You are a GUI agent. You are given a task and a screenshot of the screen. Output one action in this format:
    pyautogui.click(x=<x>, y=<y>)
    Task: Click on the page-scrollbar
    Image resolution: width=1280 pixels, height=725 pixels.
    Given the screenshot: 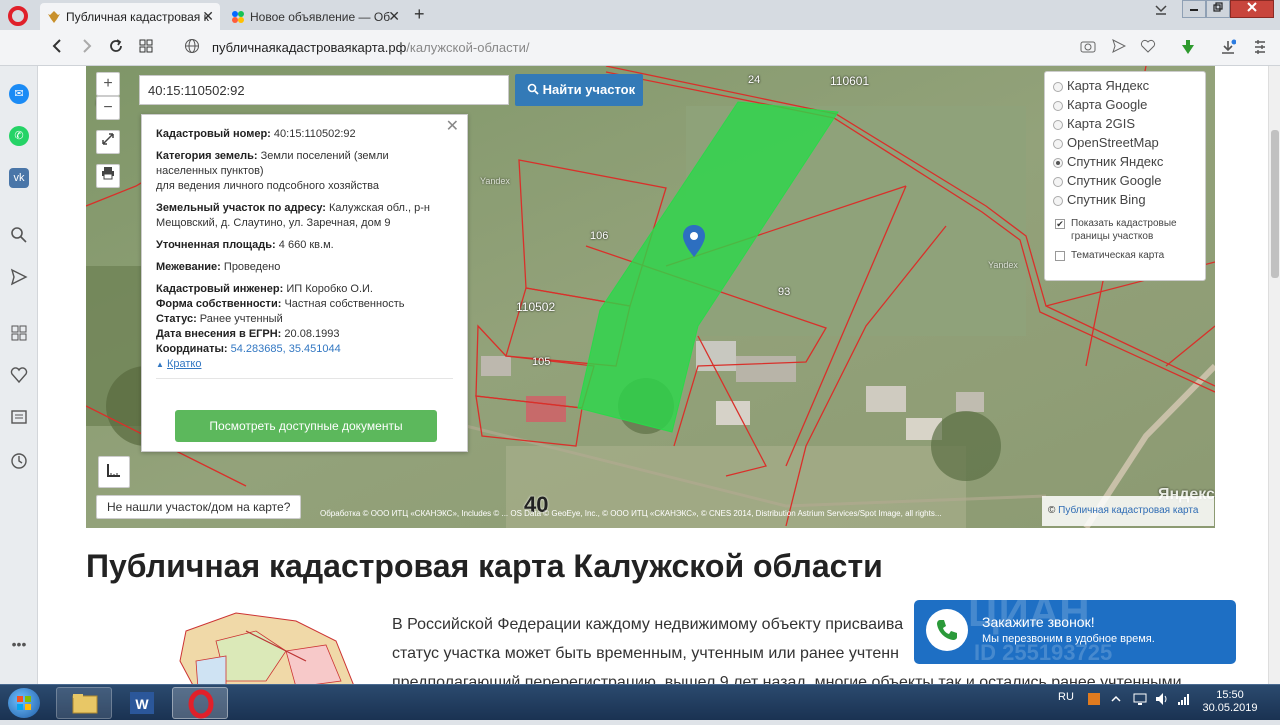 What is the action you would take?
    pyautogui.click(x=1274, y=375)
    